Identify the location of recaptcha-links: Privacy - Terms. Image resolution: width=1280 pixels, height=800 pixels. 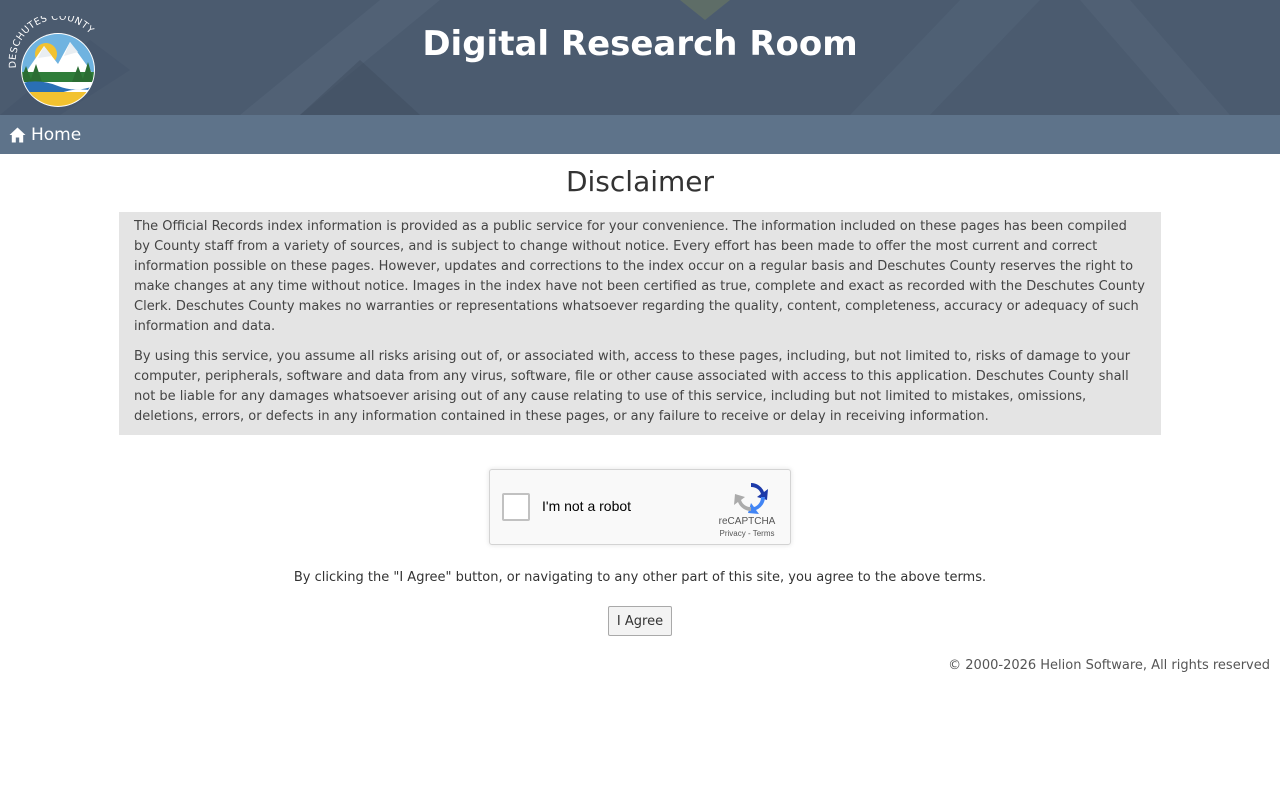
(747, 533).